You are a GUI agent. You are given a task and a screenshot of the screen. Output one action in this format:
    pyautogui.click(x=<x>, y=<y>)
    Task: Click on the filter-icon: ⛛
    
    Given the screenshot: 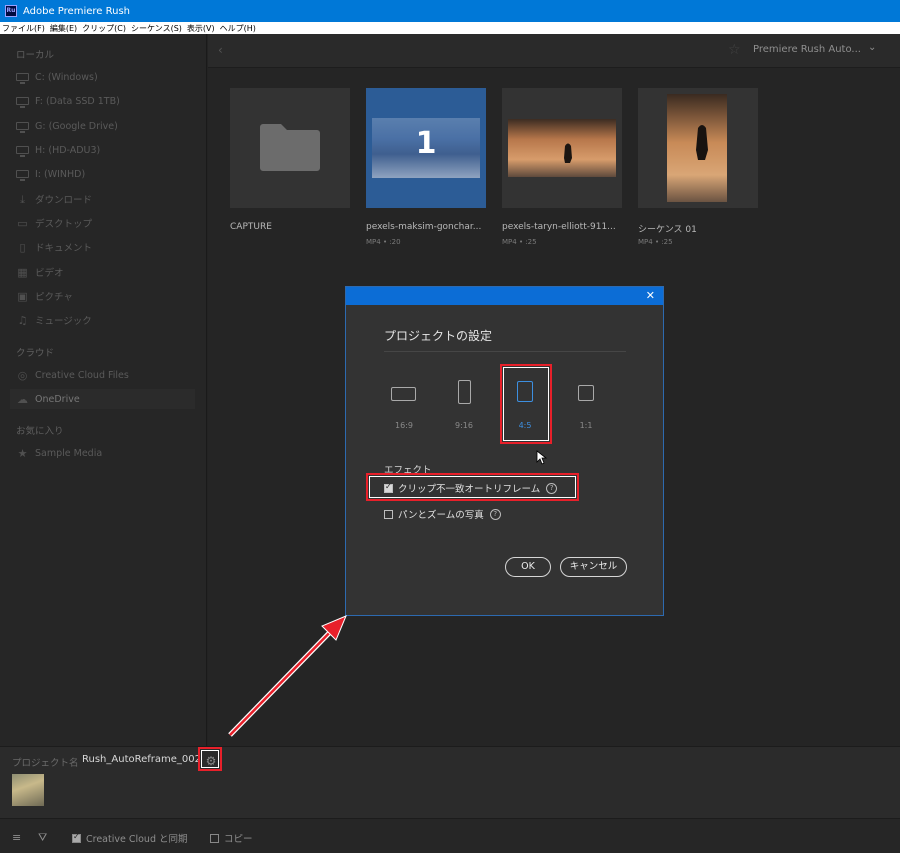 What is the action you would take?
    pyautogui.click(x=42, y=838)
    